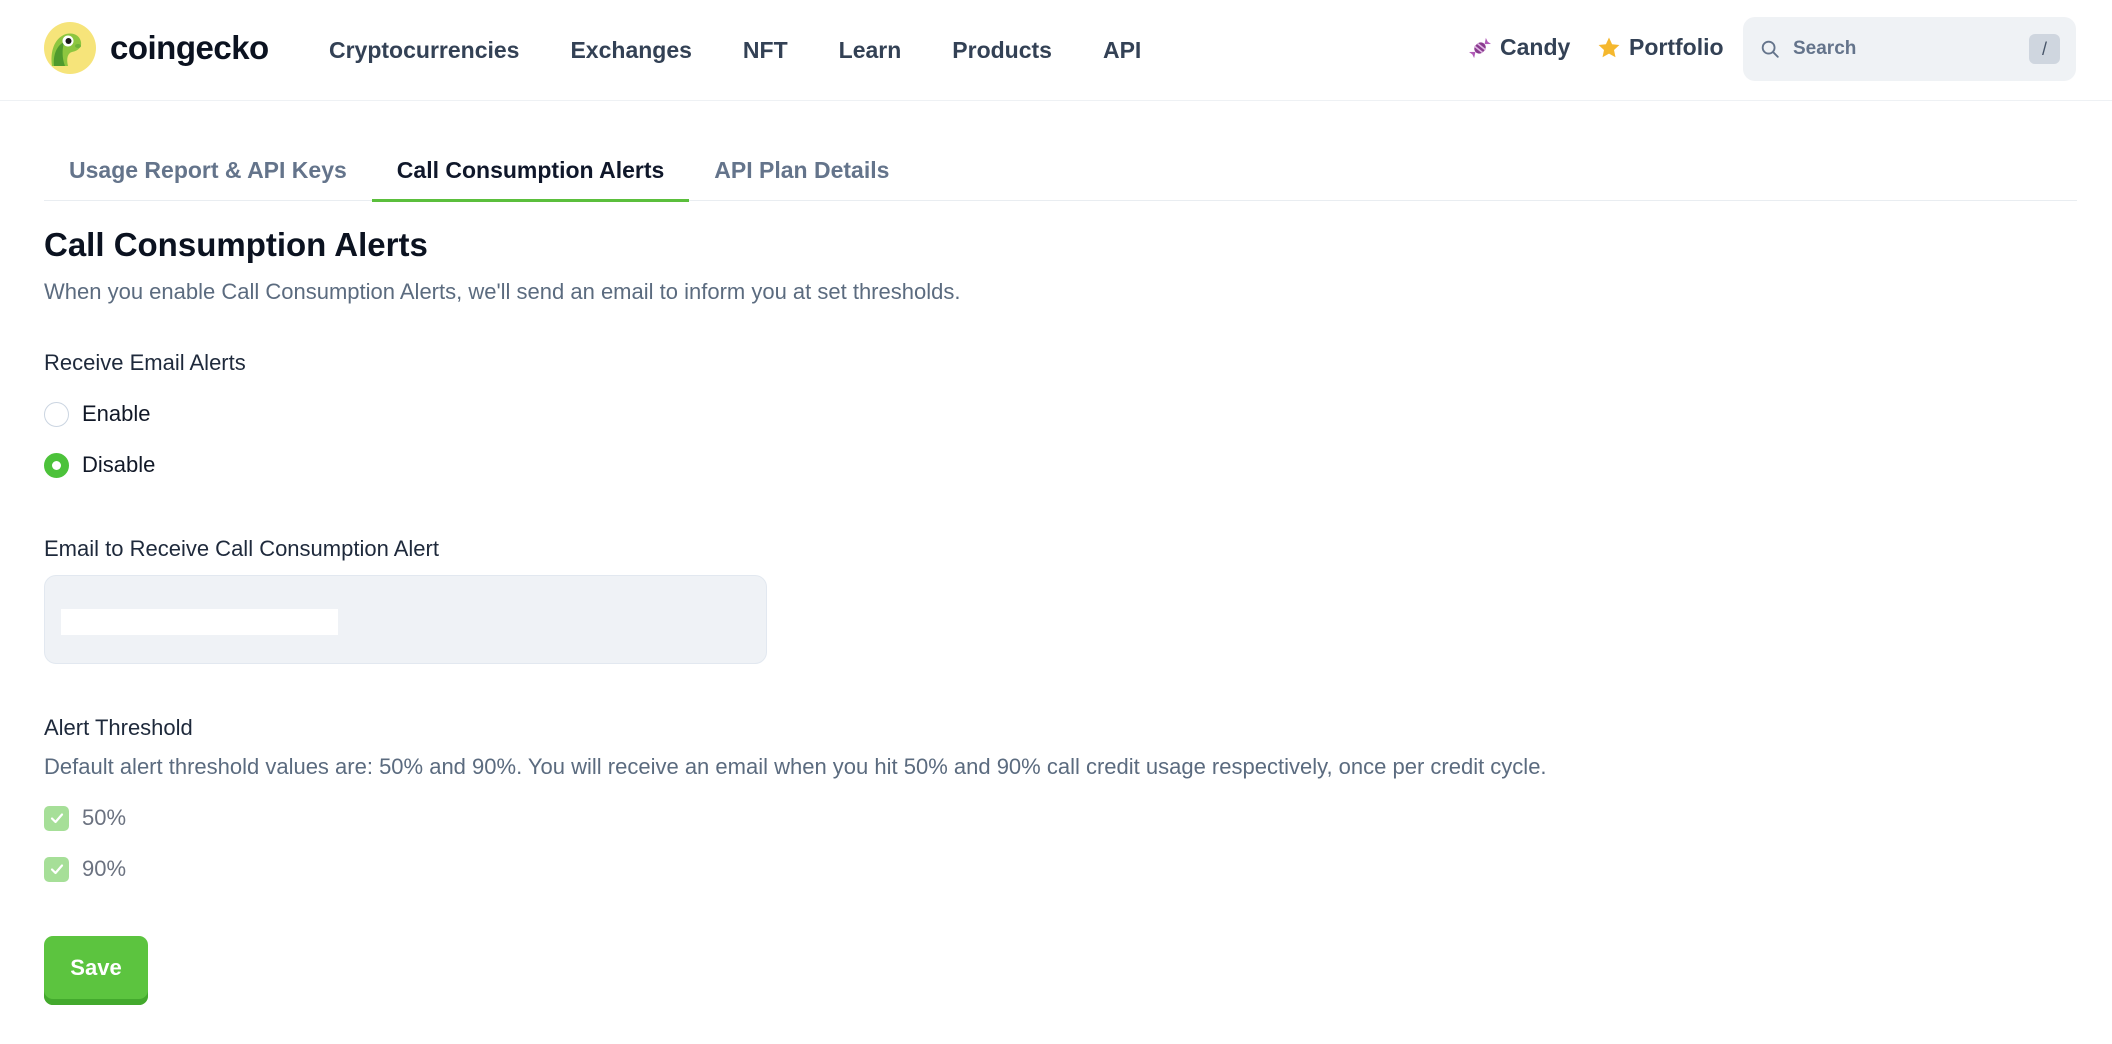  I want to click on checkbox-50-label: 50%, so click(104, 817).